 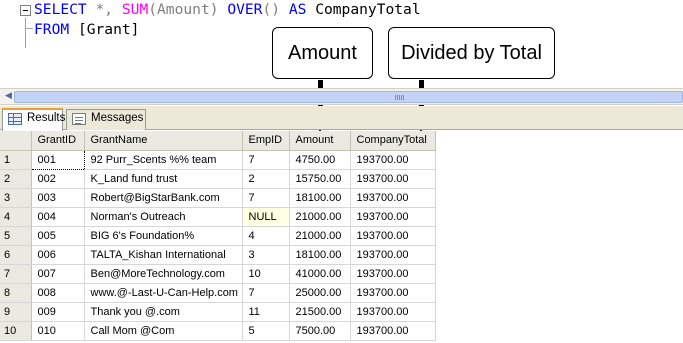 I want to click on table-row: 2 002 K_Land fund trust 2 15750.00 193700.00, so click(x=218, y=179).